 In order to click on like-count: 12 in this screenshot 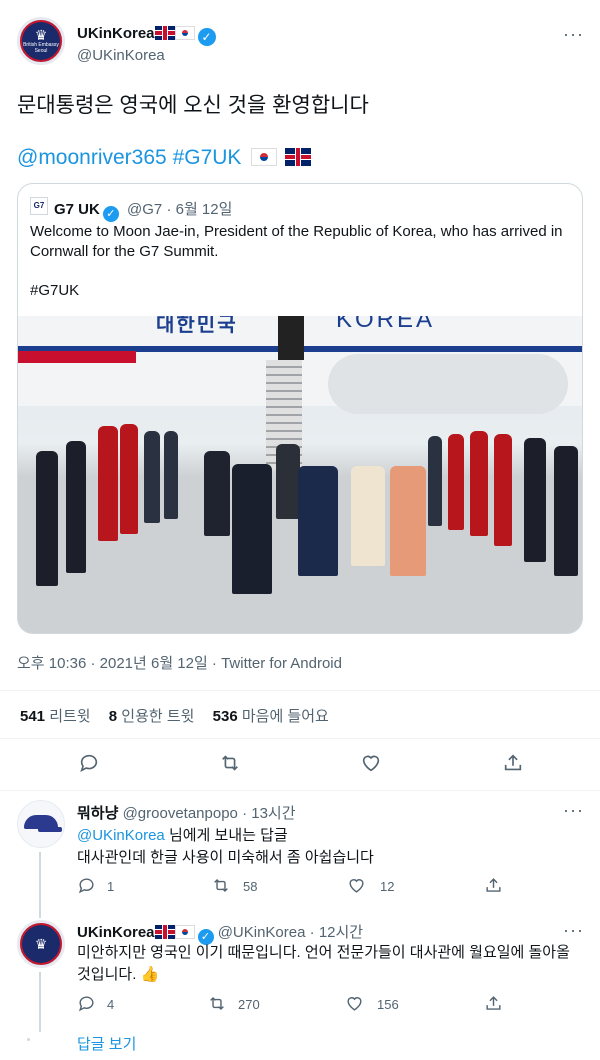, I will do `click(387, 886)`.